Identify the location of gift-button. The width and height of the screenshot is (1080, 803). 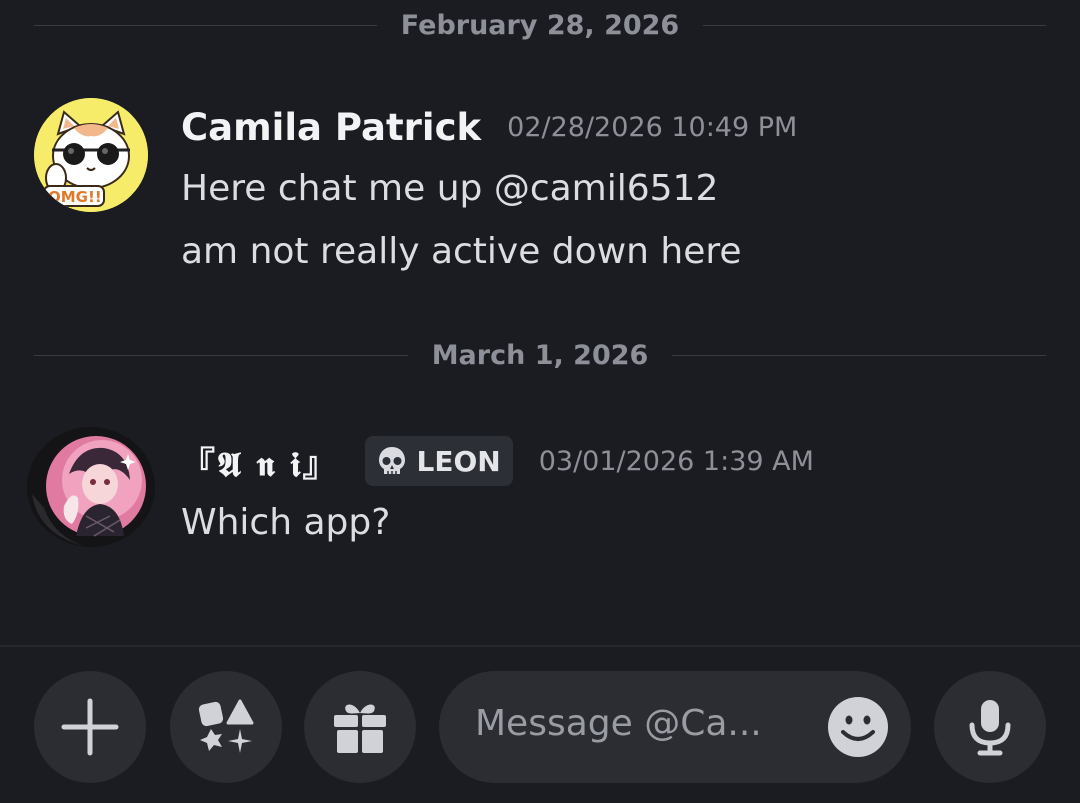
(360, 727).